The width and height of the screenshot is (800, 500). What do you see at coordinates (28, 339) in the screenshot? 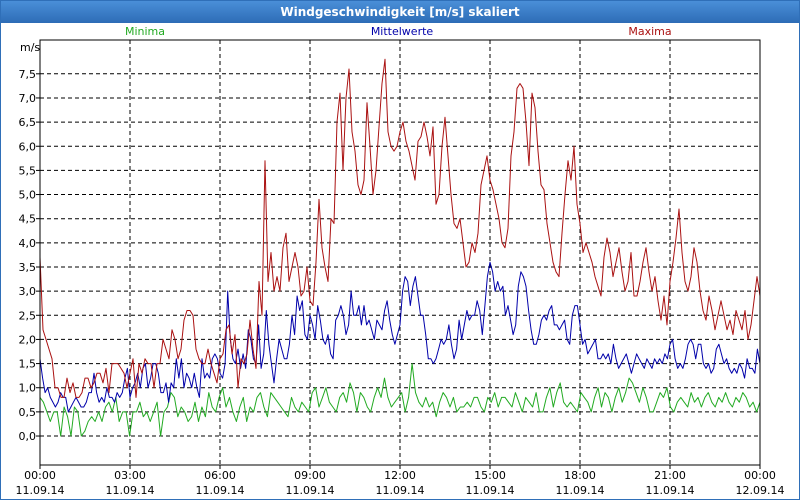
I see `y-tick-label: 2,0` at bounding box center [28, 339].